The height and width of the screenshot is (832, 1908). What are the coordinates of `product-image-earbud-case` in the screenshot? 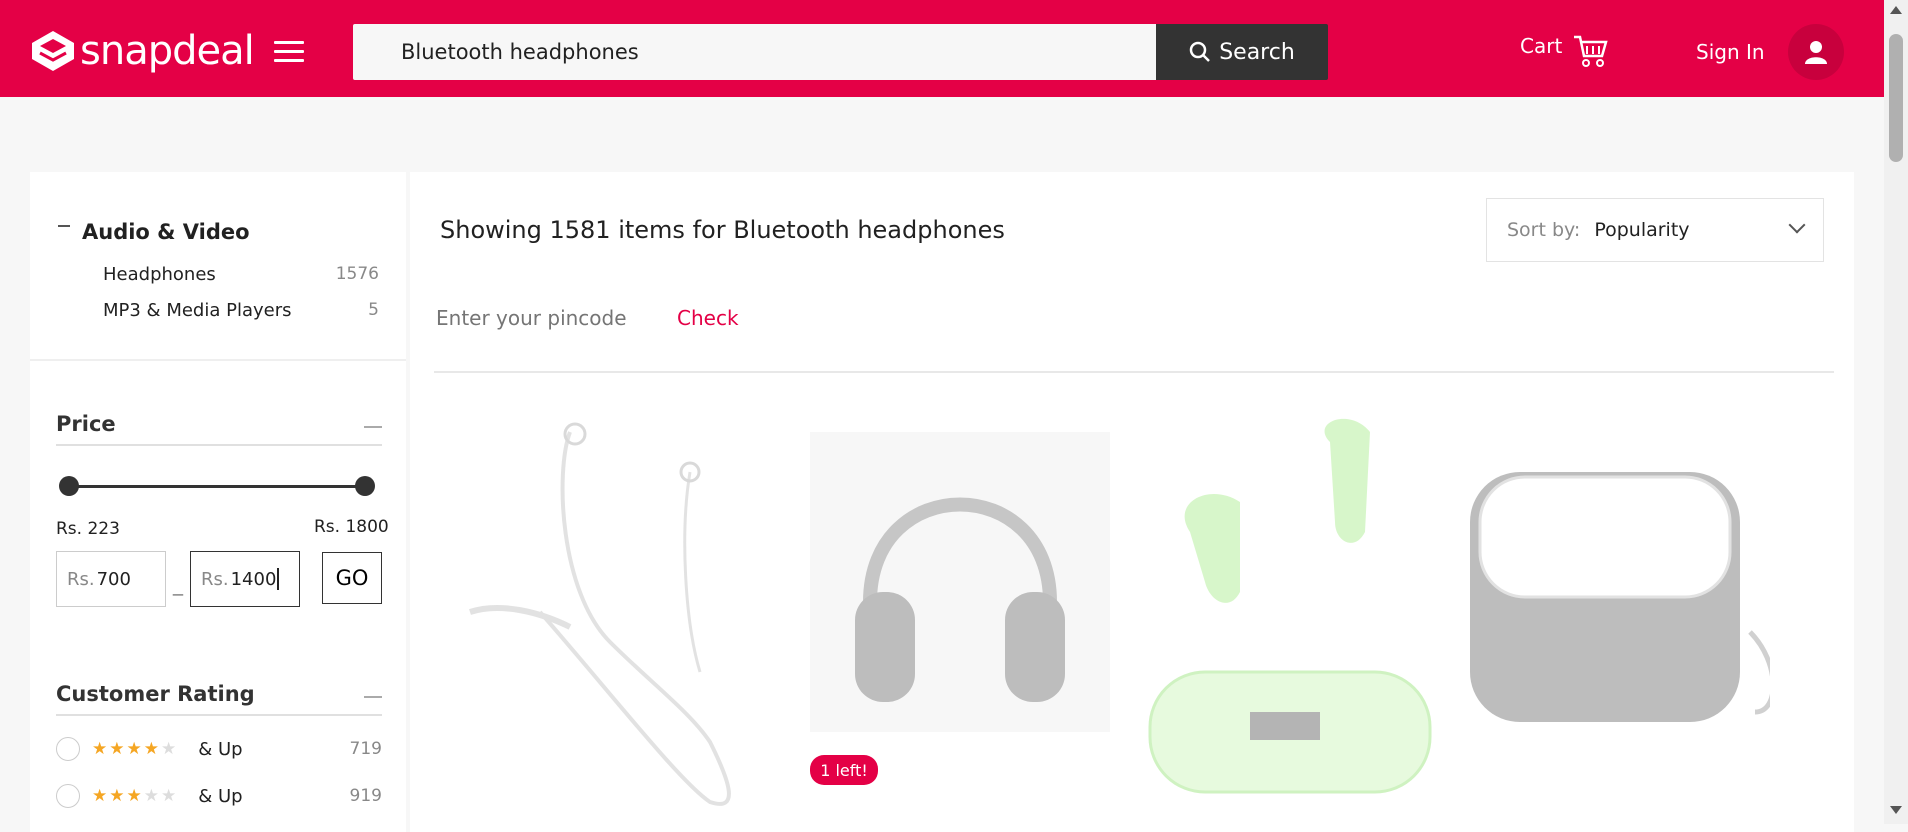 It's located at (1610, 622).